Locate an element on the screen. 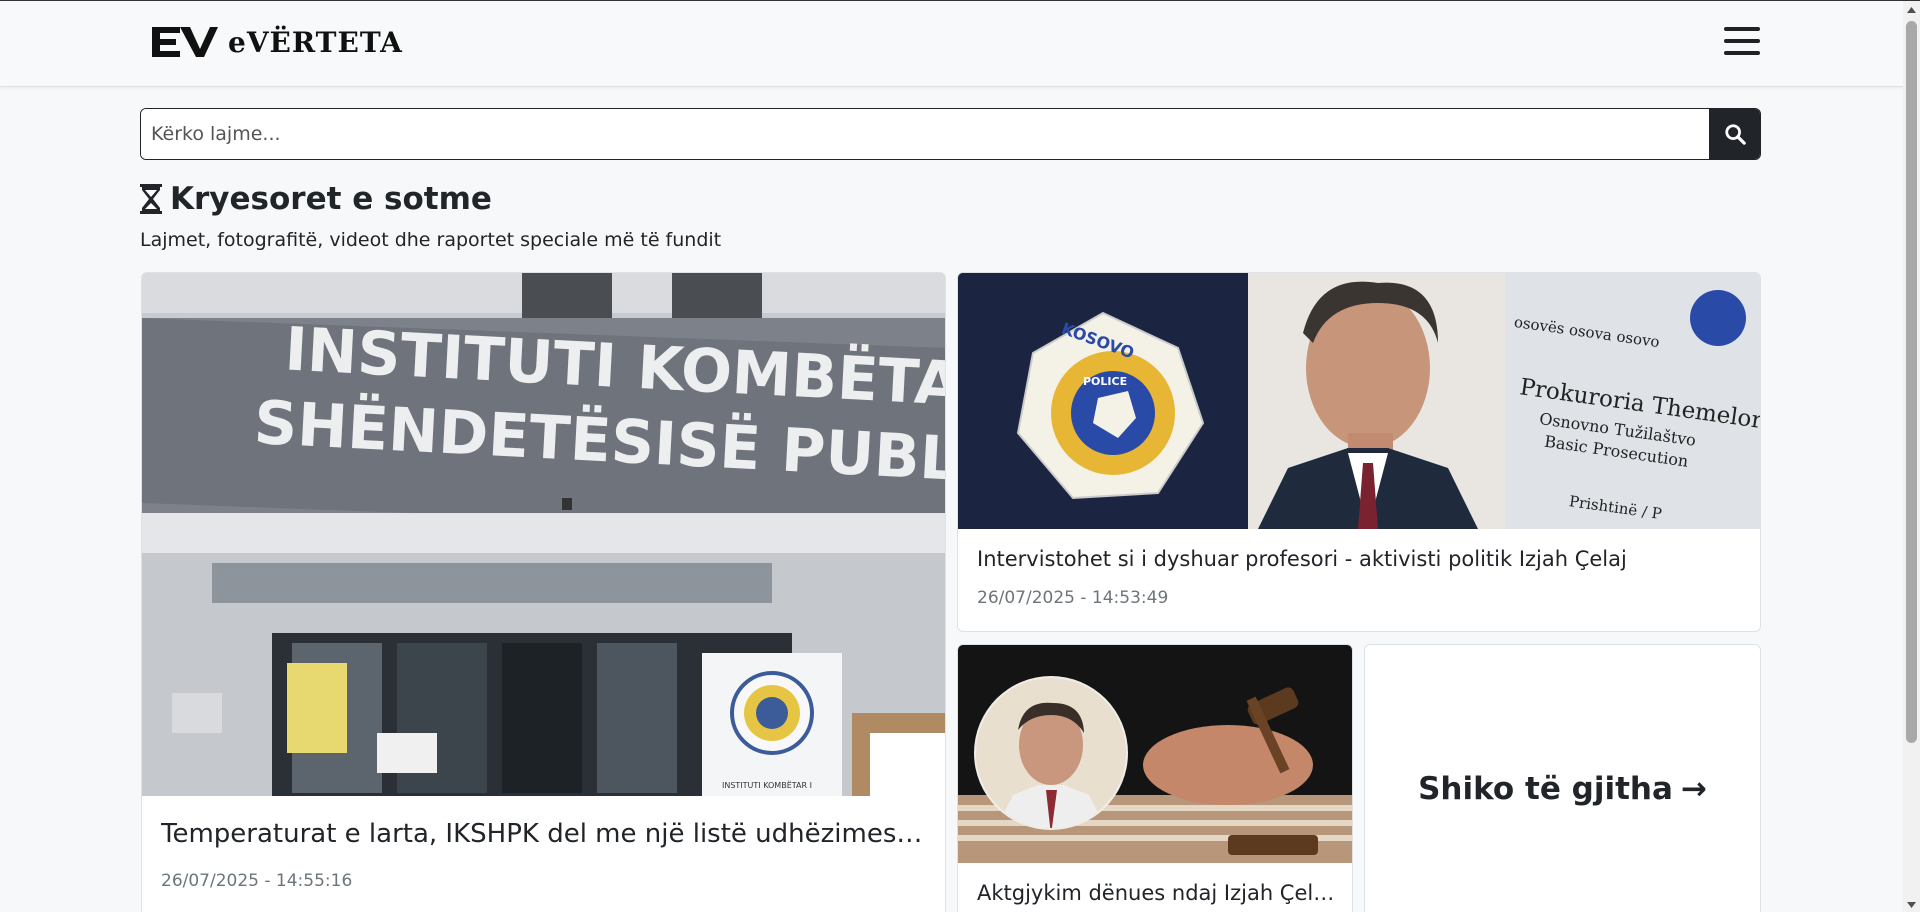  see-all-label: Shiko të gjitha is located at coordinates (1545, 789).